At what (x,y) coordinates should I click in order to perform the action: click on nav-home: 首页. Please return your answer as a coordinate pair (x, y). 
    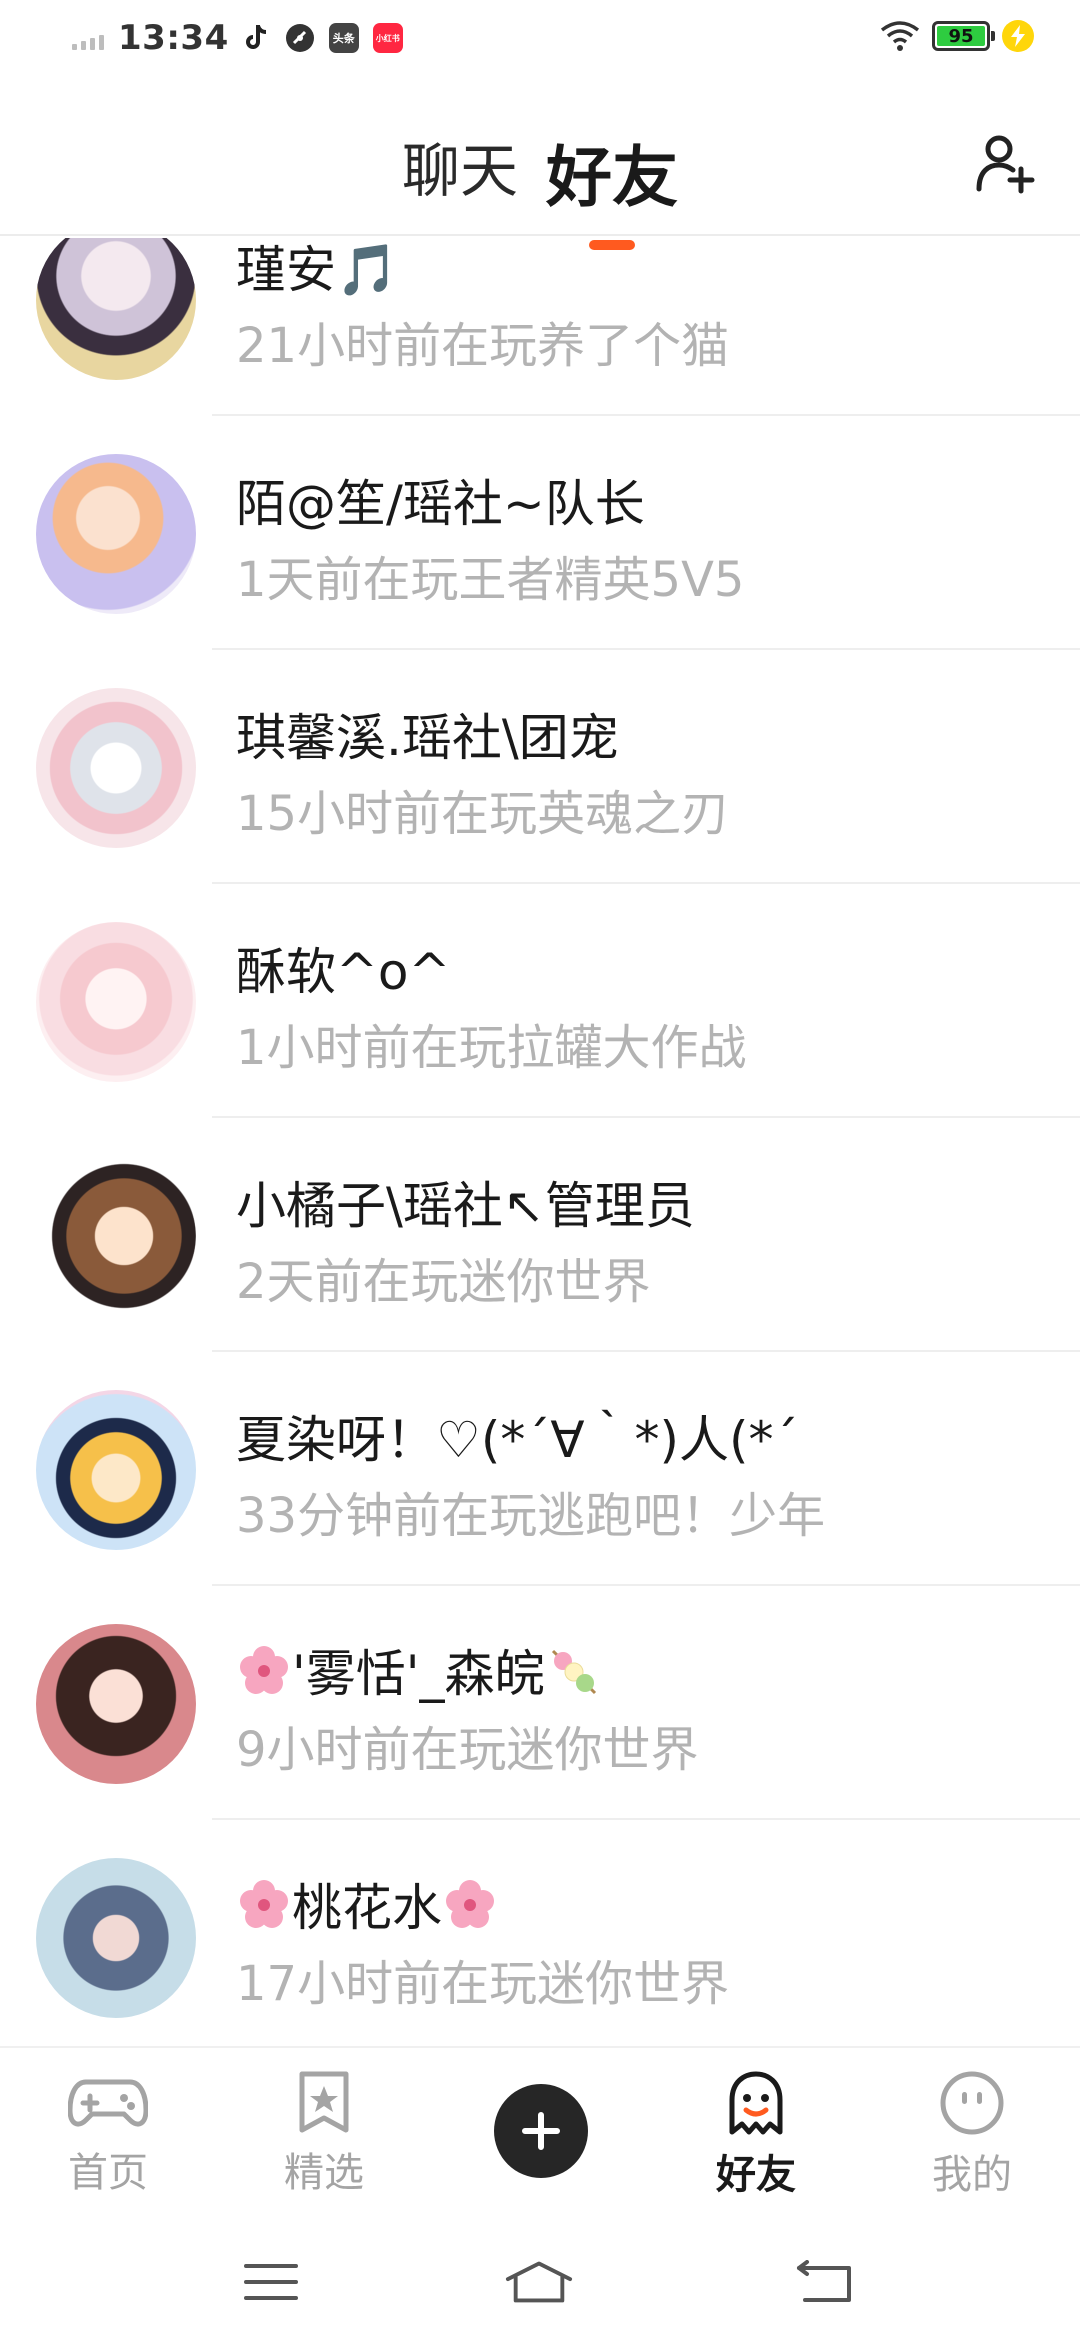
    Looking at the image, I should click on (108, 2134).